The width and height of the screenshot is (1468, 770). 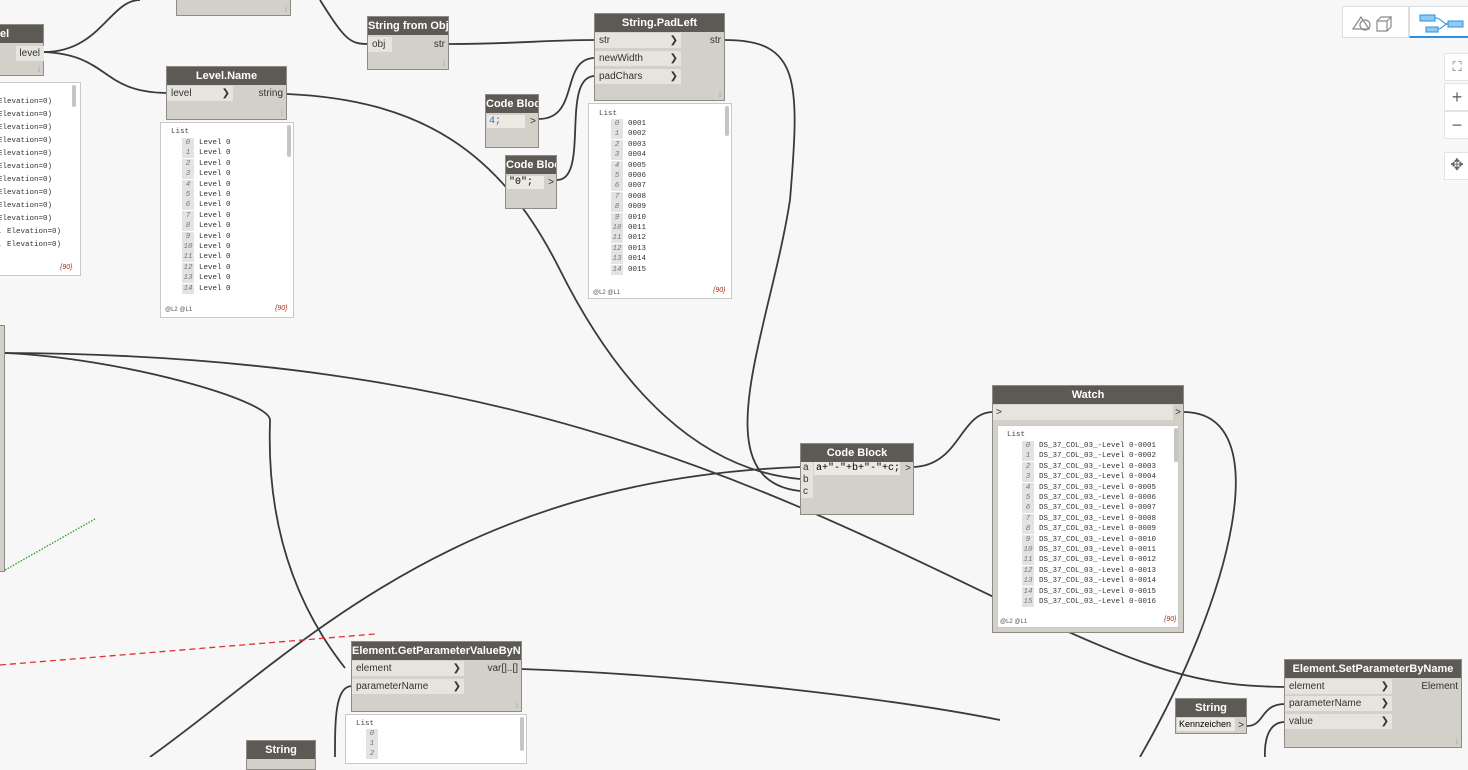 I want to click on input-port-obj: obj, so click(x=380, y=44).